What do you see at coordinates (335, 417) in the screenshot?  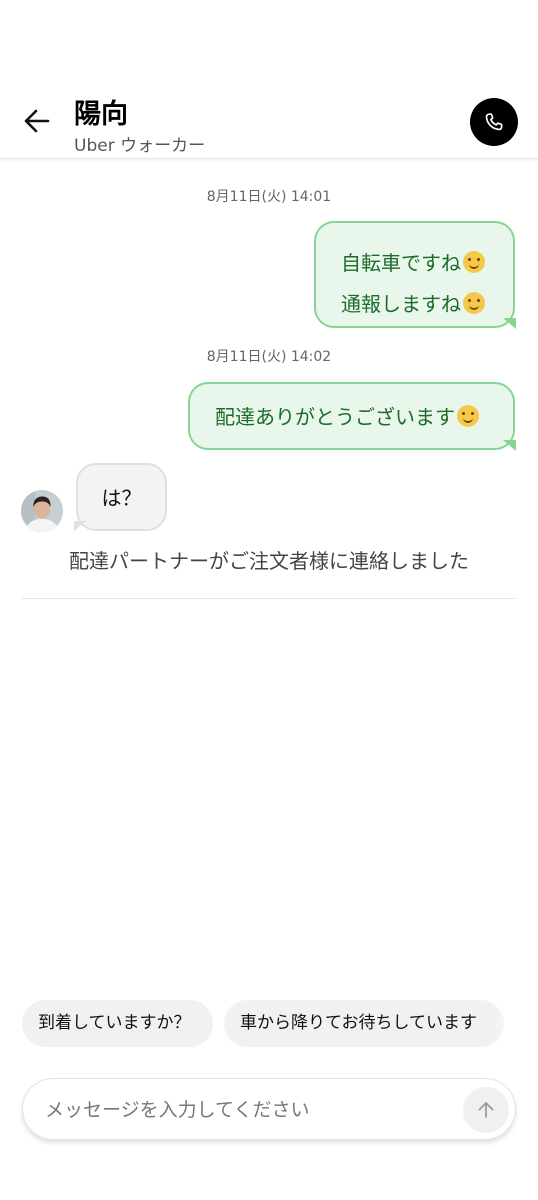 I see `message-text: 配達ありがとうございます` at bounding box center [335, 417].